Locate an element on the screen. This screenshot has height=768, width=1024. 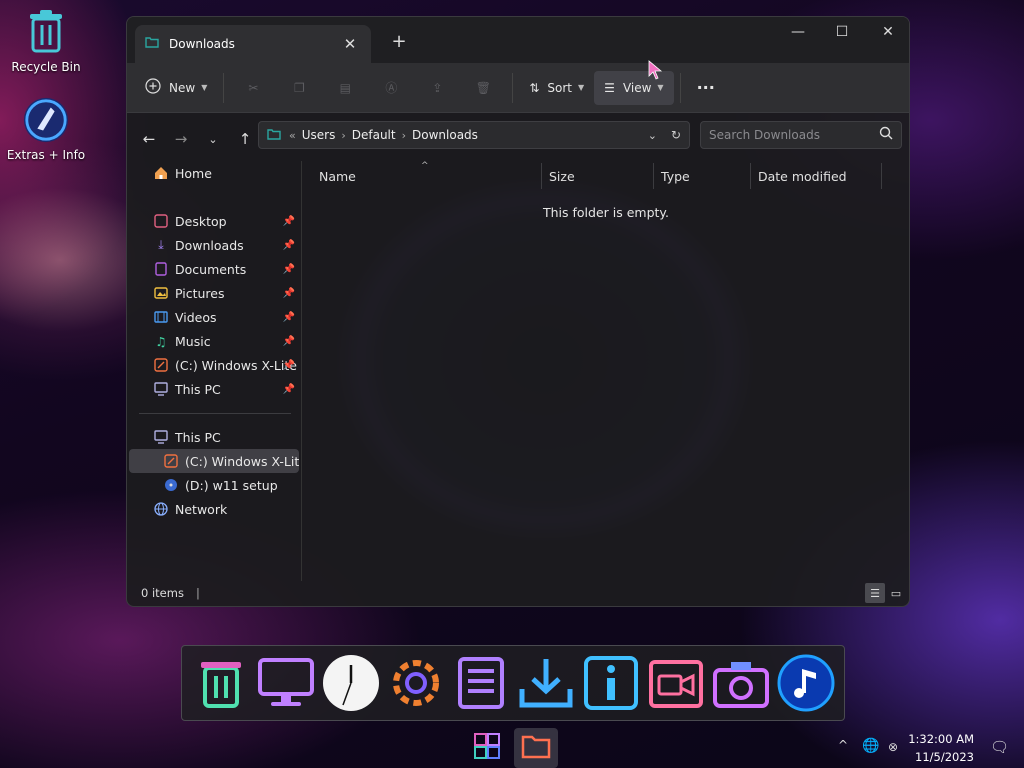
dock-clock-icon is located at coordinates (351, 683).